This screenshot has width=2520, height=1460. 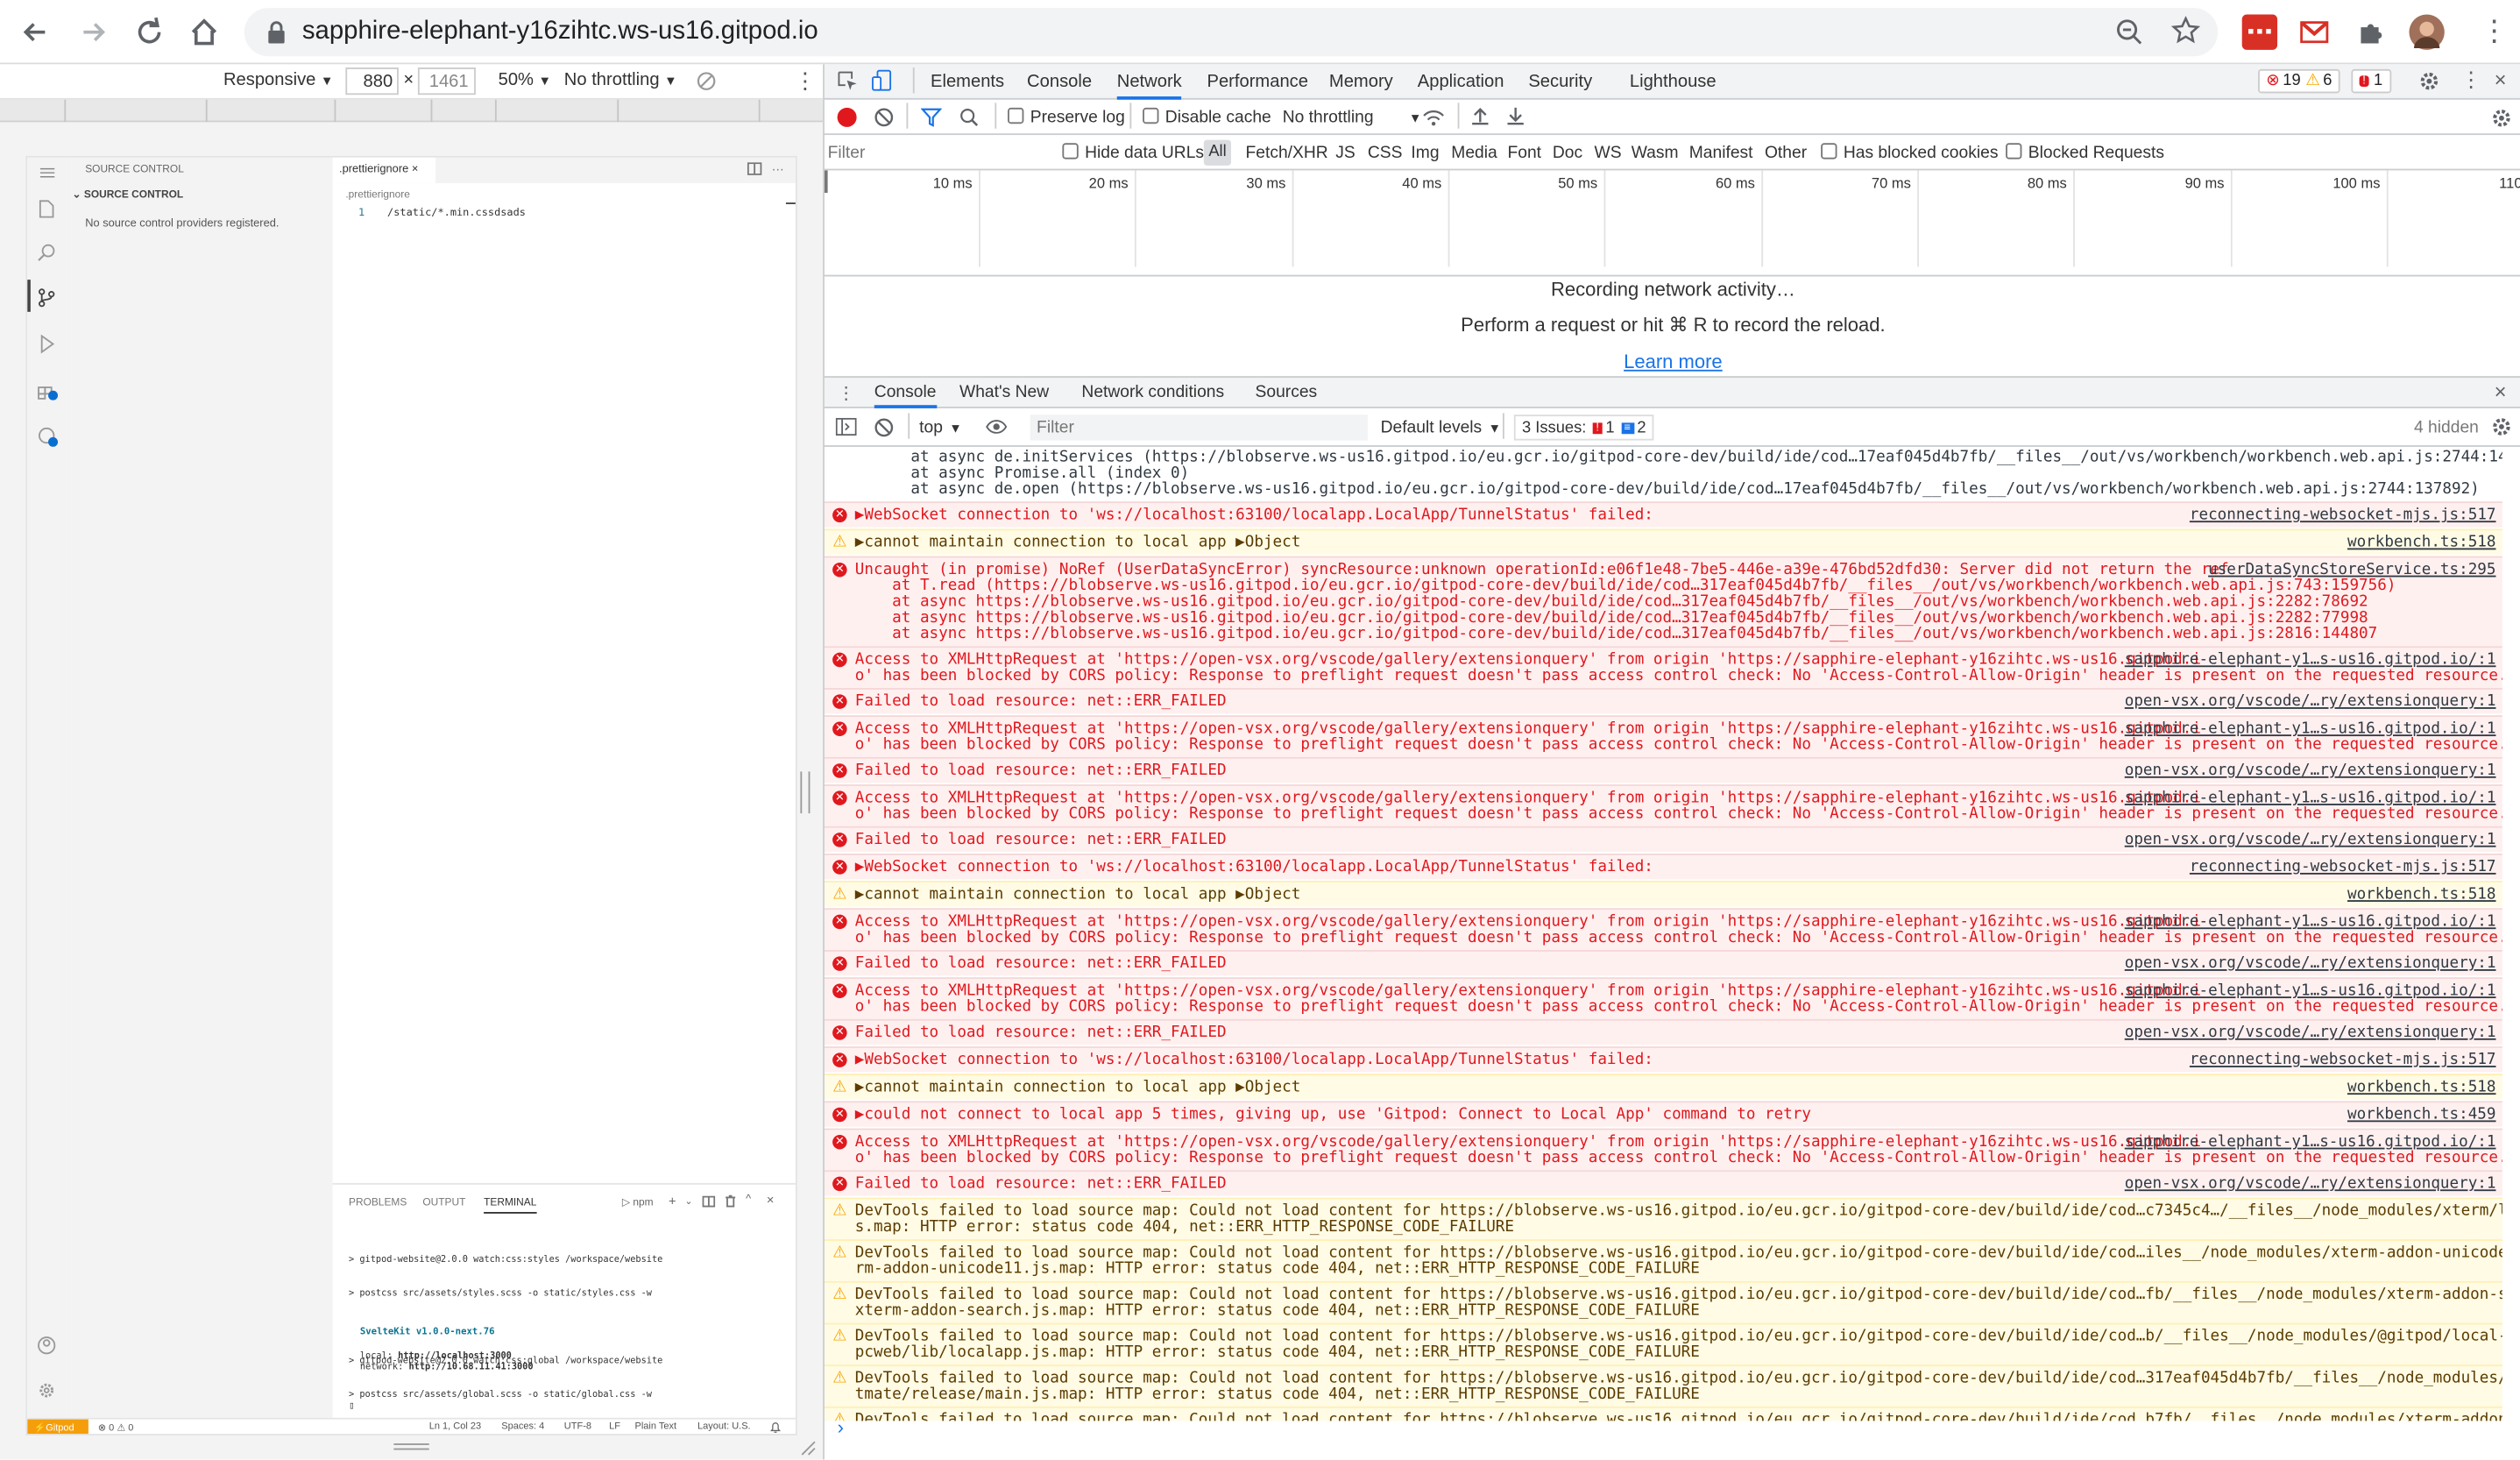 I want to click on extensions-icon, so click(x=48, y=389).